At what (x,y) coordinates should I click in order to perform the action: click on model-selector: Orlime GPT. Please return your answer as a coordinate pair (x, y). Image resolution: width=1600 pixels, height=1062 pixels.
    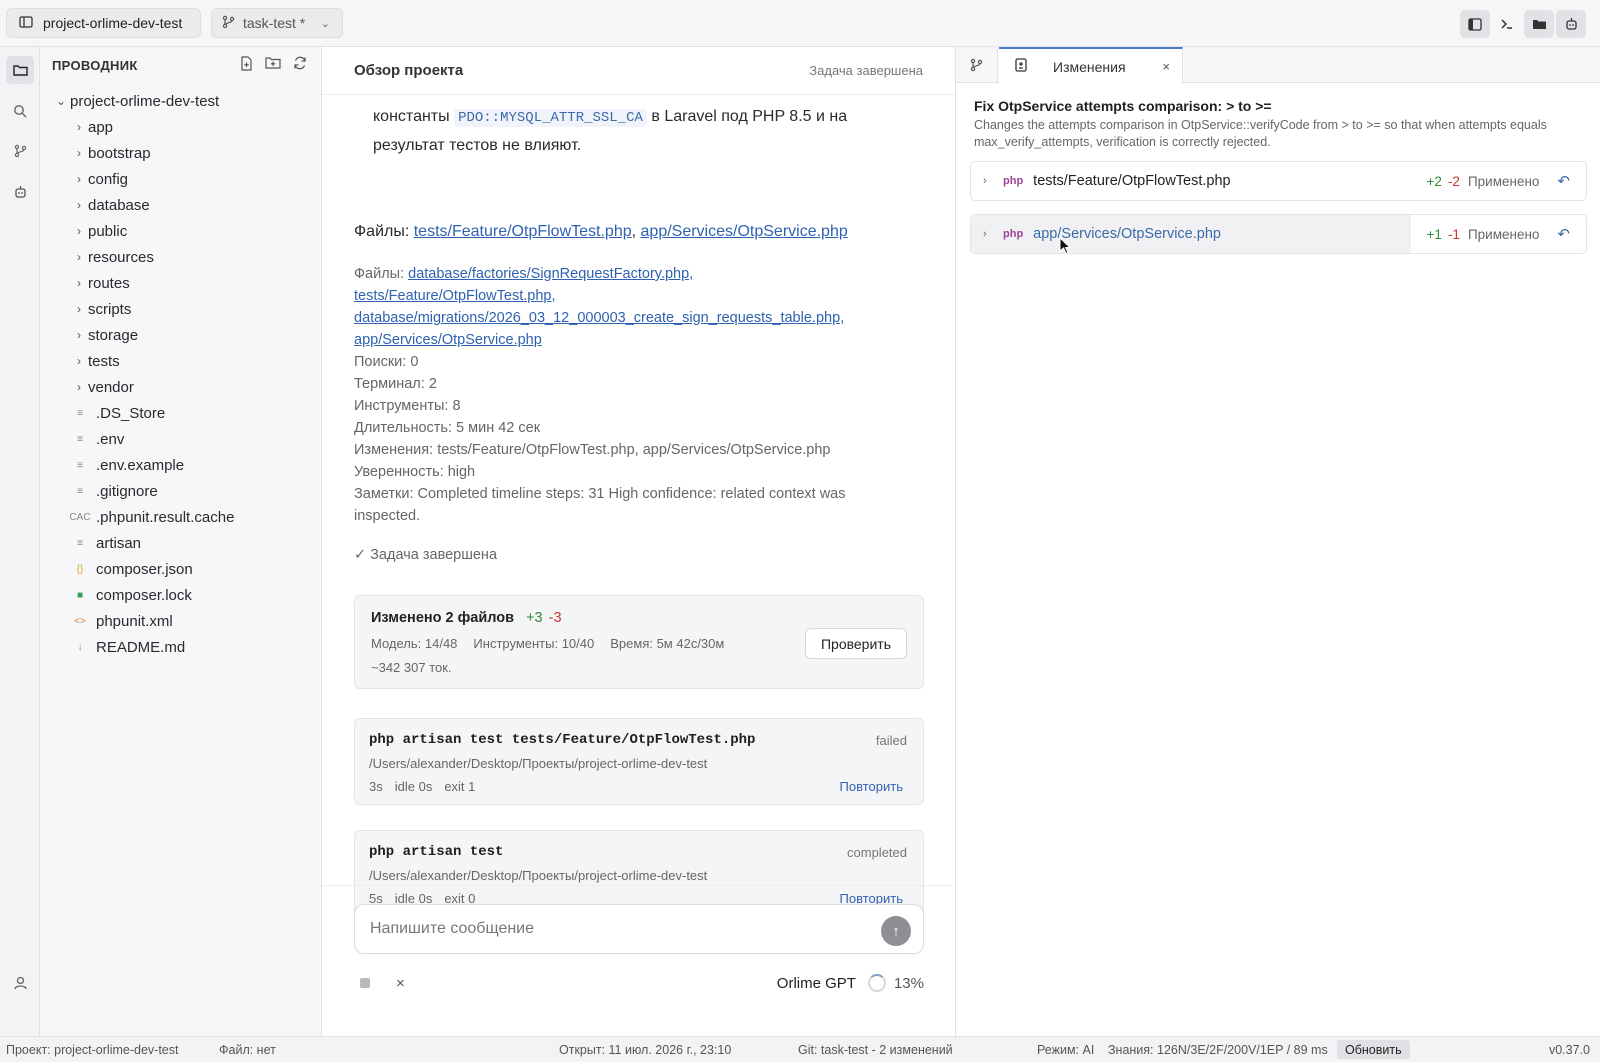
    Looking at the image, I should click on (816, 983).